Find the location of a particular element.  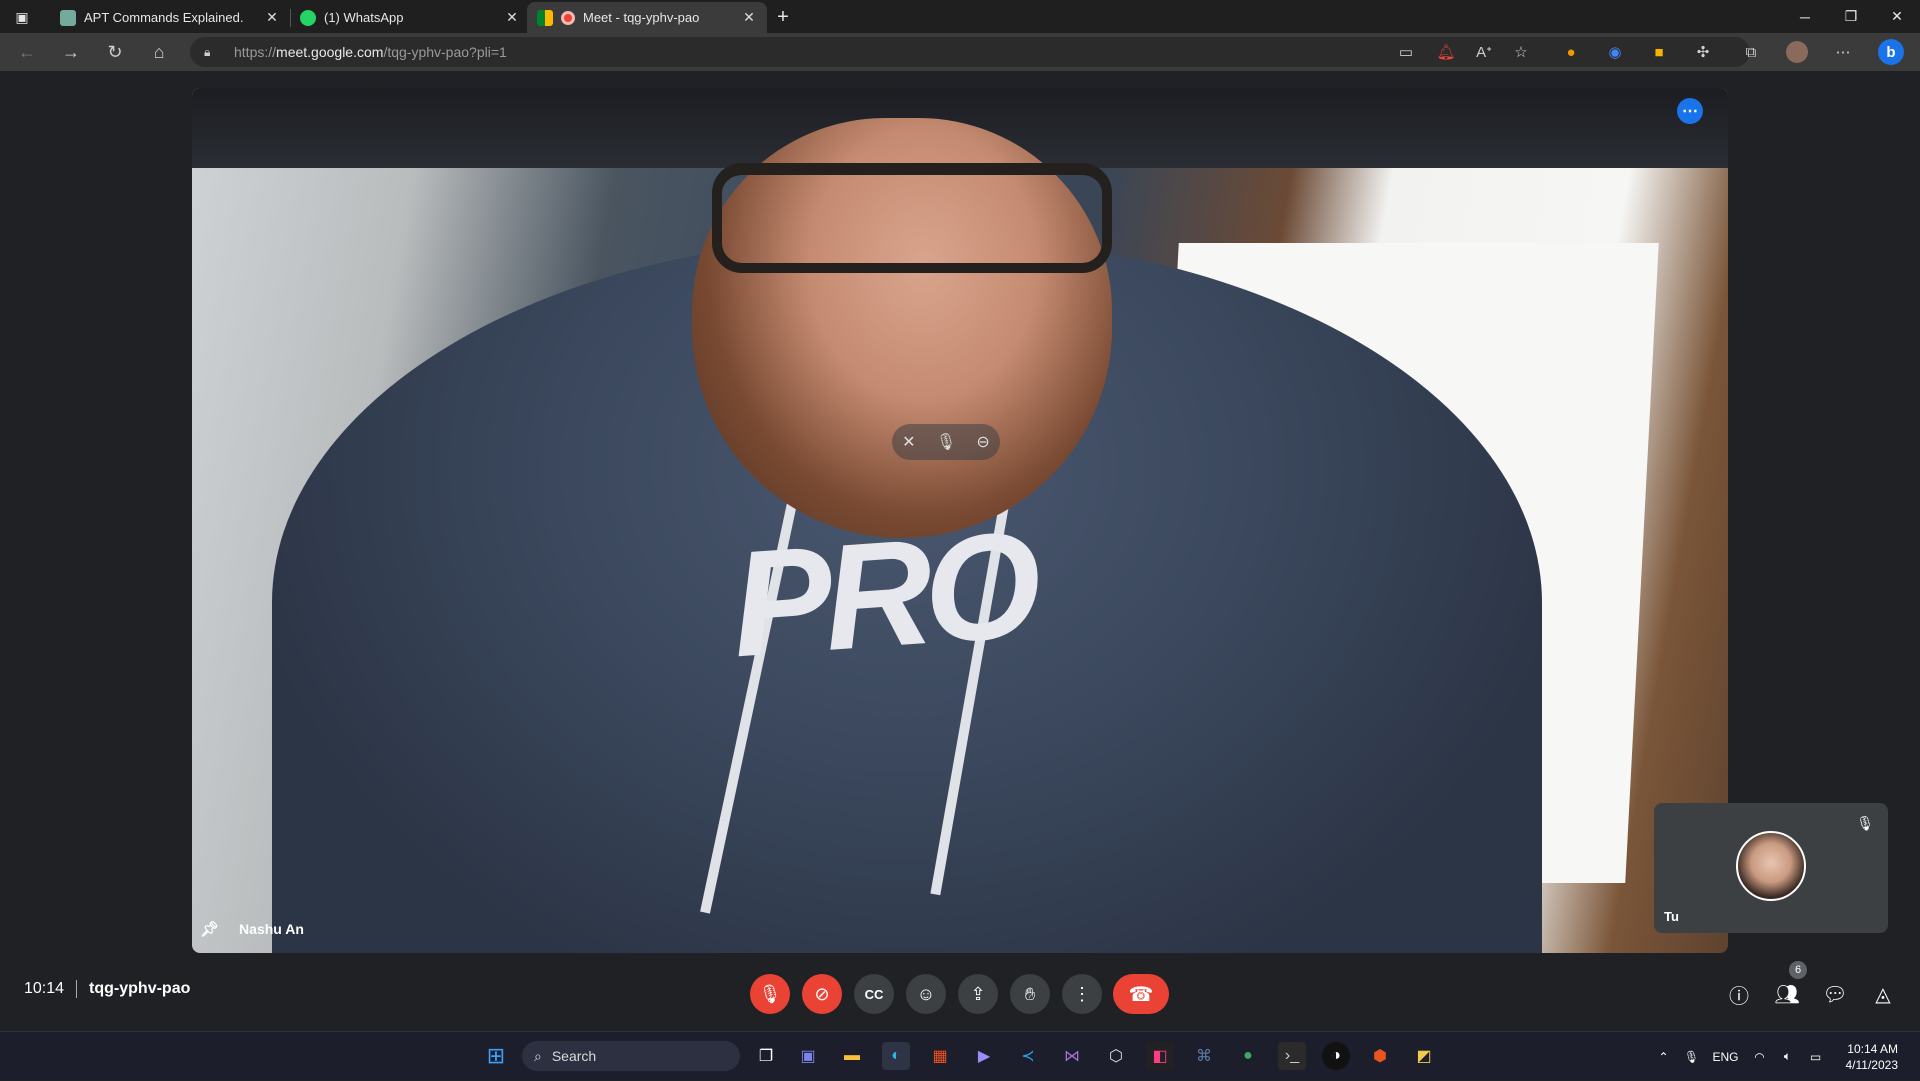

tab-title: (1) WhatsApp is located at coordinates (414, 17).